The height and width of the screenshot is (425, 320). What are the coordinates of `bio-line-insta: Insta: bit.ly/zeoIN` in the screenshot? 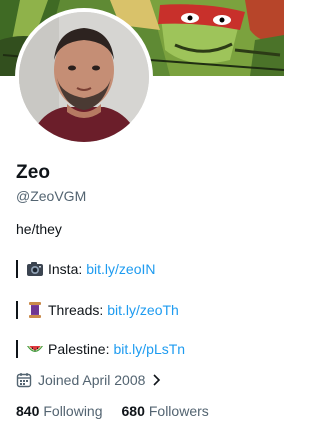 It's located at (86, 269).